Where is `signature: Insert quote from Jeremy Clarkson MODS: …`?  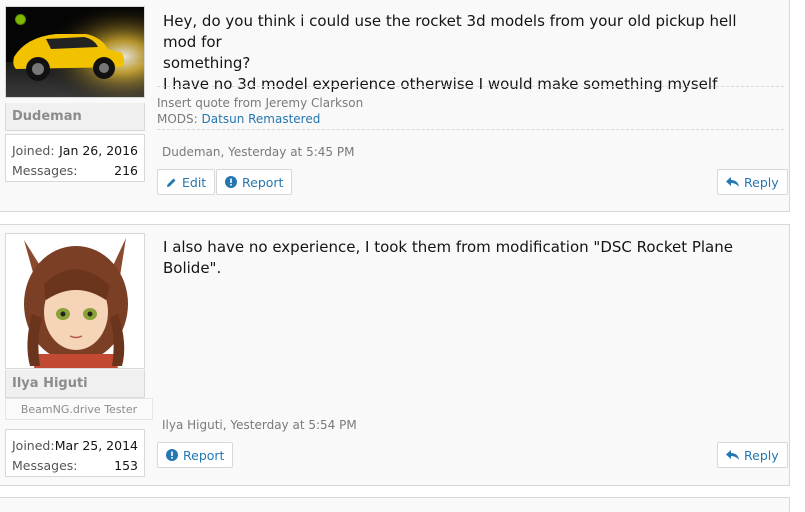
signature: Insert quote from Jeremy Clarkson MODS: … is located at coordinates (470, 106).